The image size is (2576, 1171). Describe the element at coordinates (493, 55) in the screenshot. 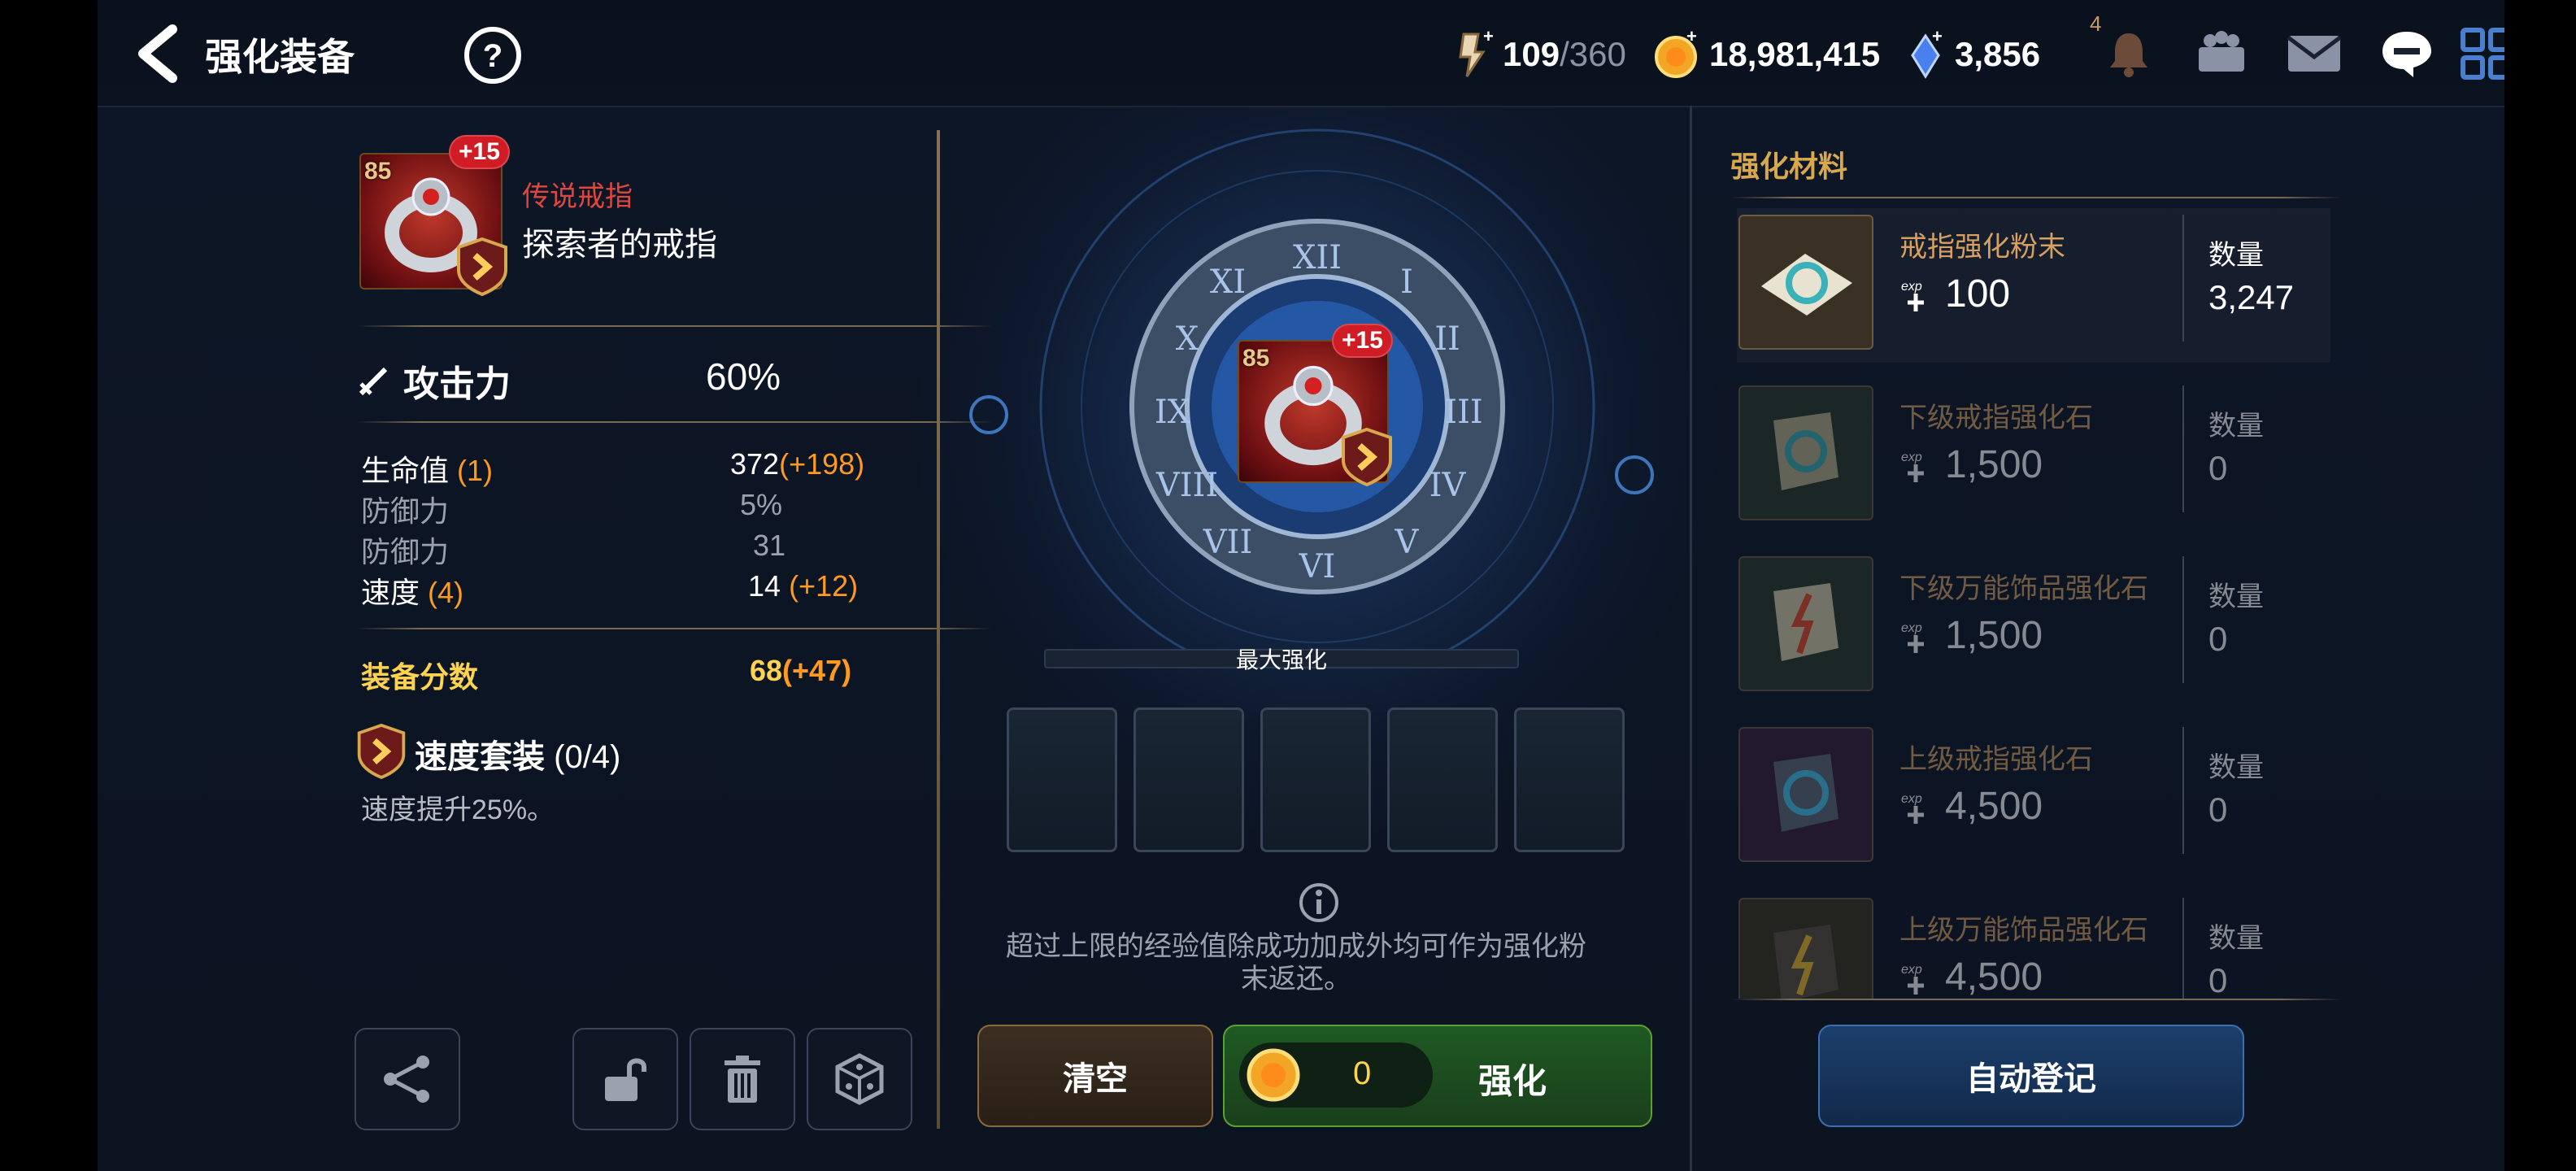

I see `help-icon: ?` at that location.